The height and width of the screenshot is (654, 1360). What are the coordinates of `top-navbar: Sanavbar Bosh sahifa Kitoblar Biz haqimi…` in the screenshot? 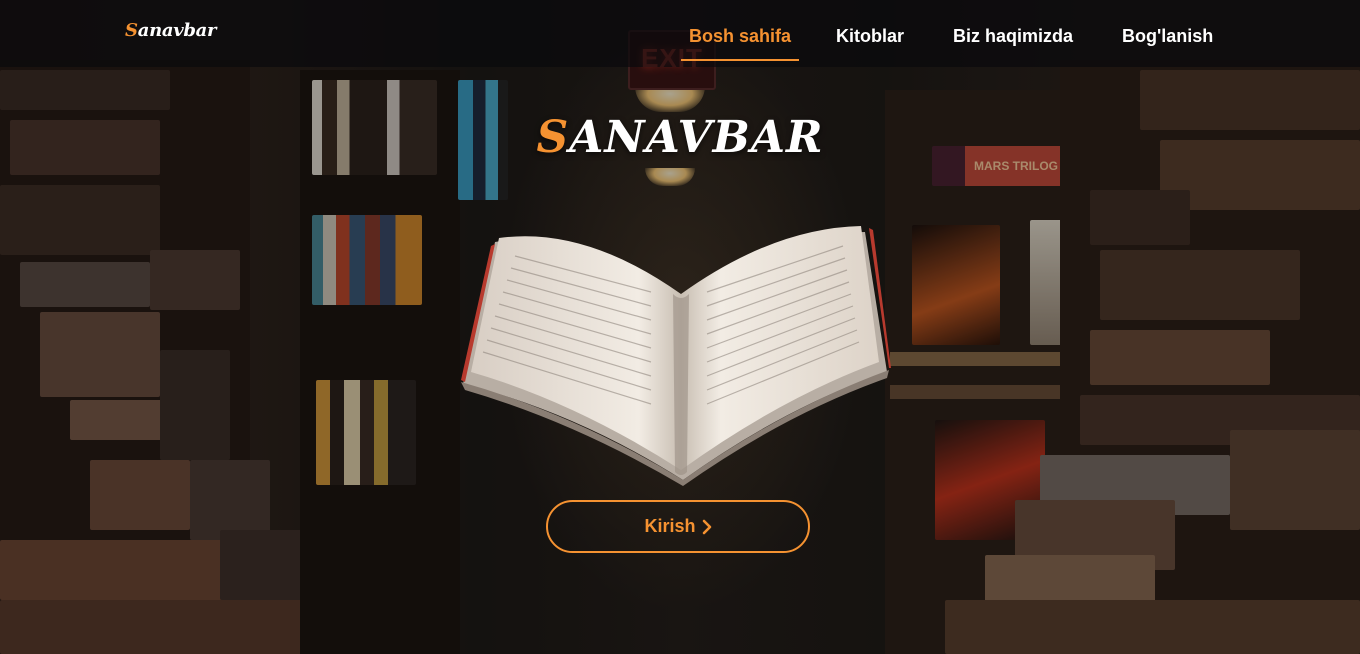 It's located at (680, 33).